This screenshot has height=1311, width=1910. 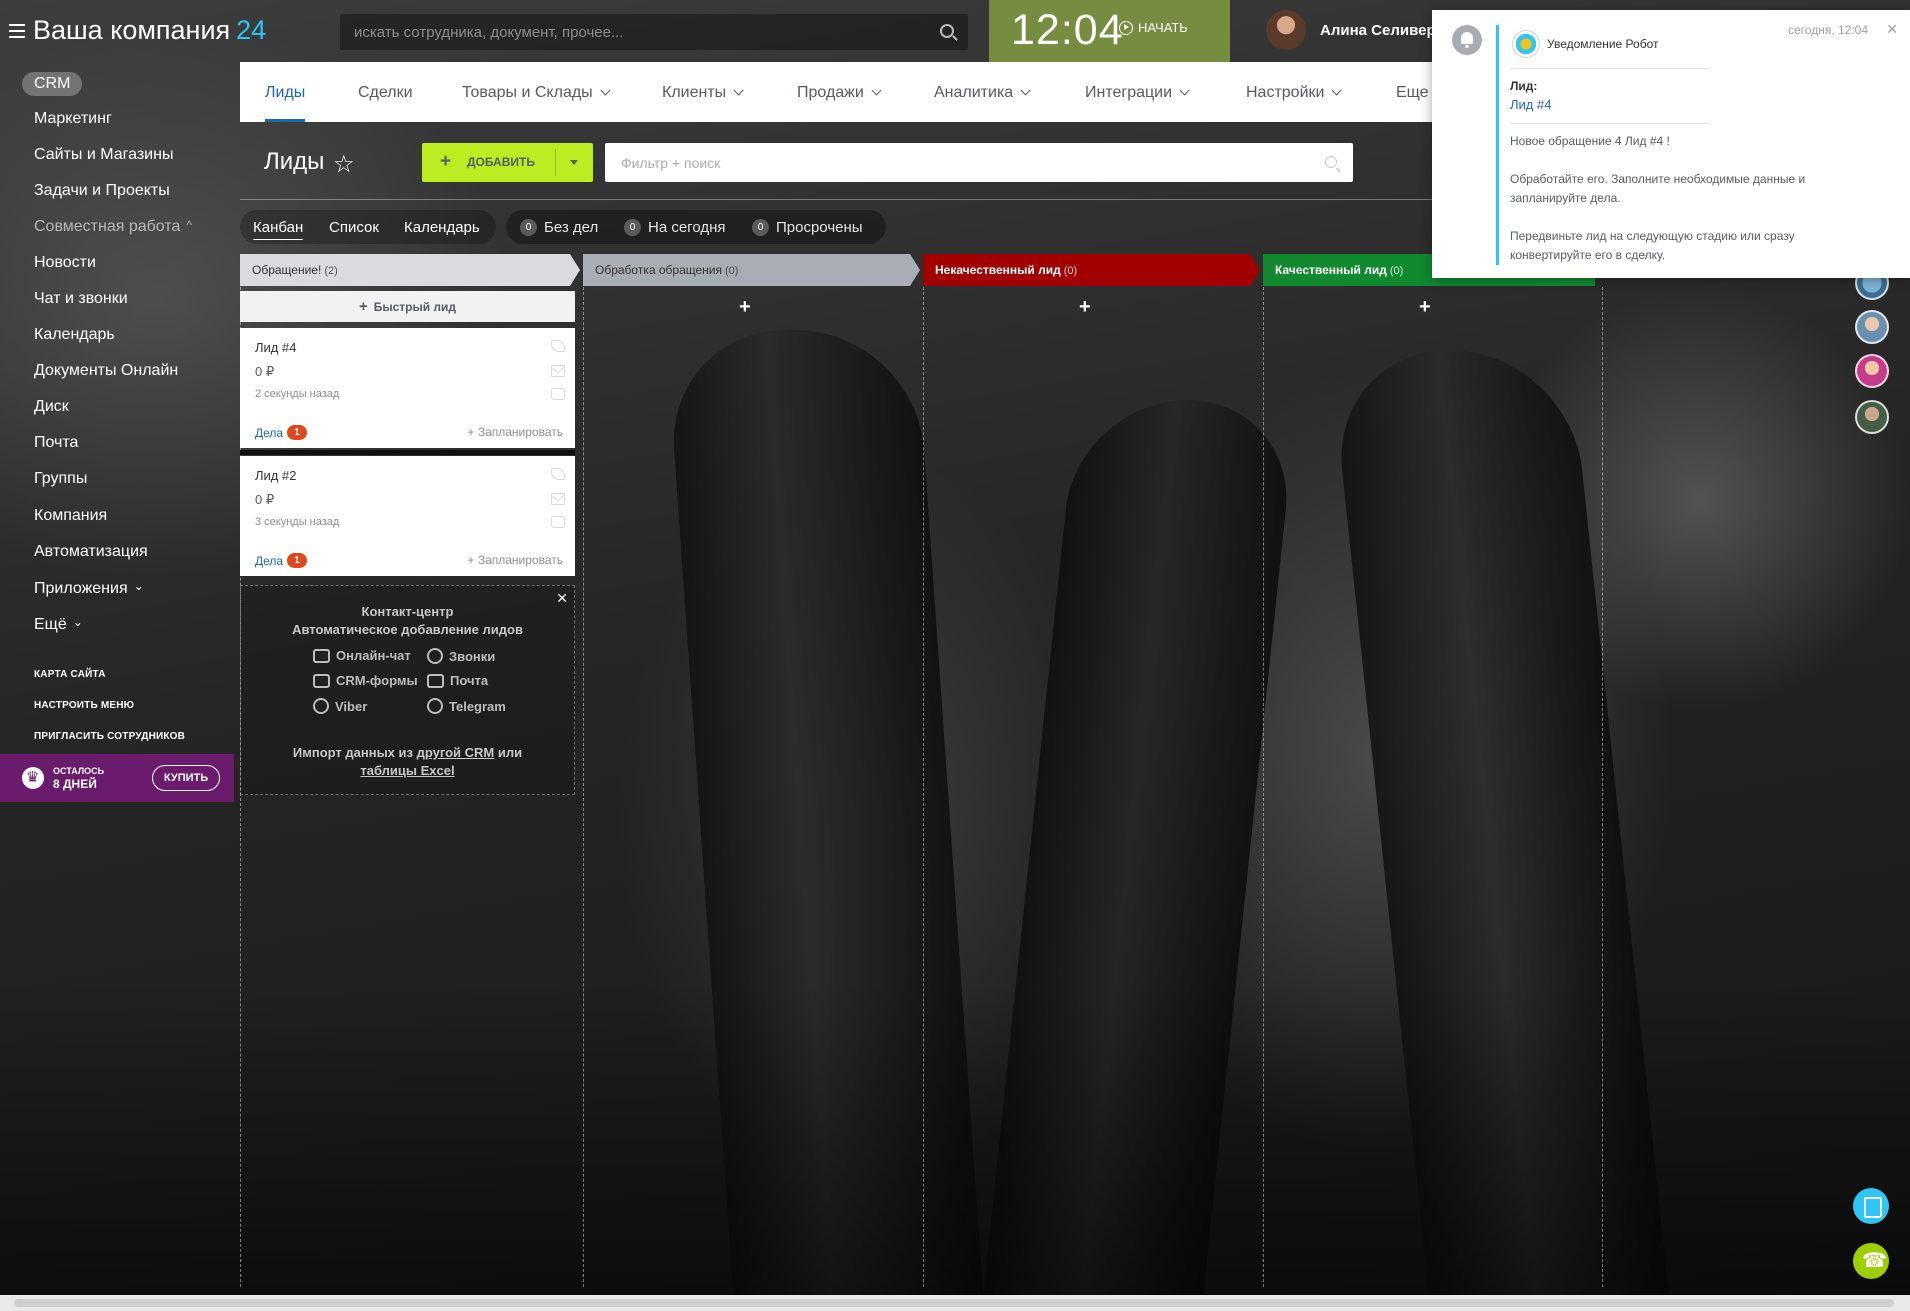 What do you see at coordinates (81, 299) in the screenshot?
I see `sidebar-item-chat: Чат и звонки` at bounding box center [81, 299].